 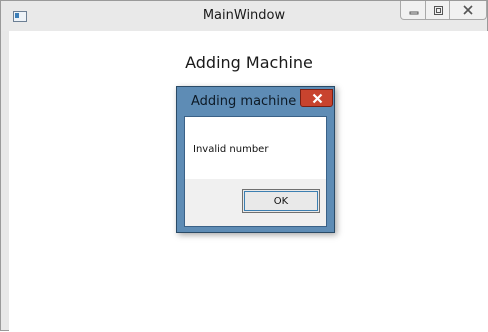 I want to click on dialog-title: Adding machine, so click(x=244, y=101).